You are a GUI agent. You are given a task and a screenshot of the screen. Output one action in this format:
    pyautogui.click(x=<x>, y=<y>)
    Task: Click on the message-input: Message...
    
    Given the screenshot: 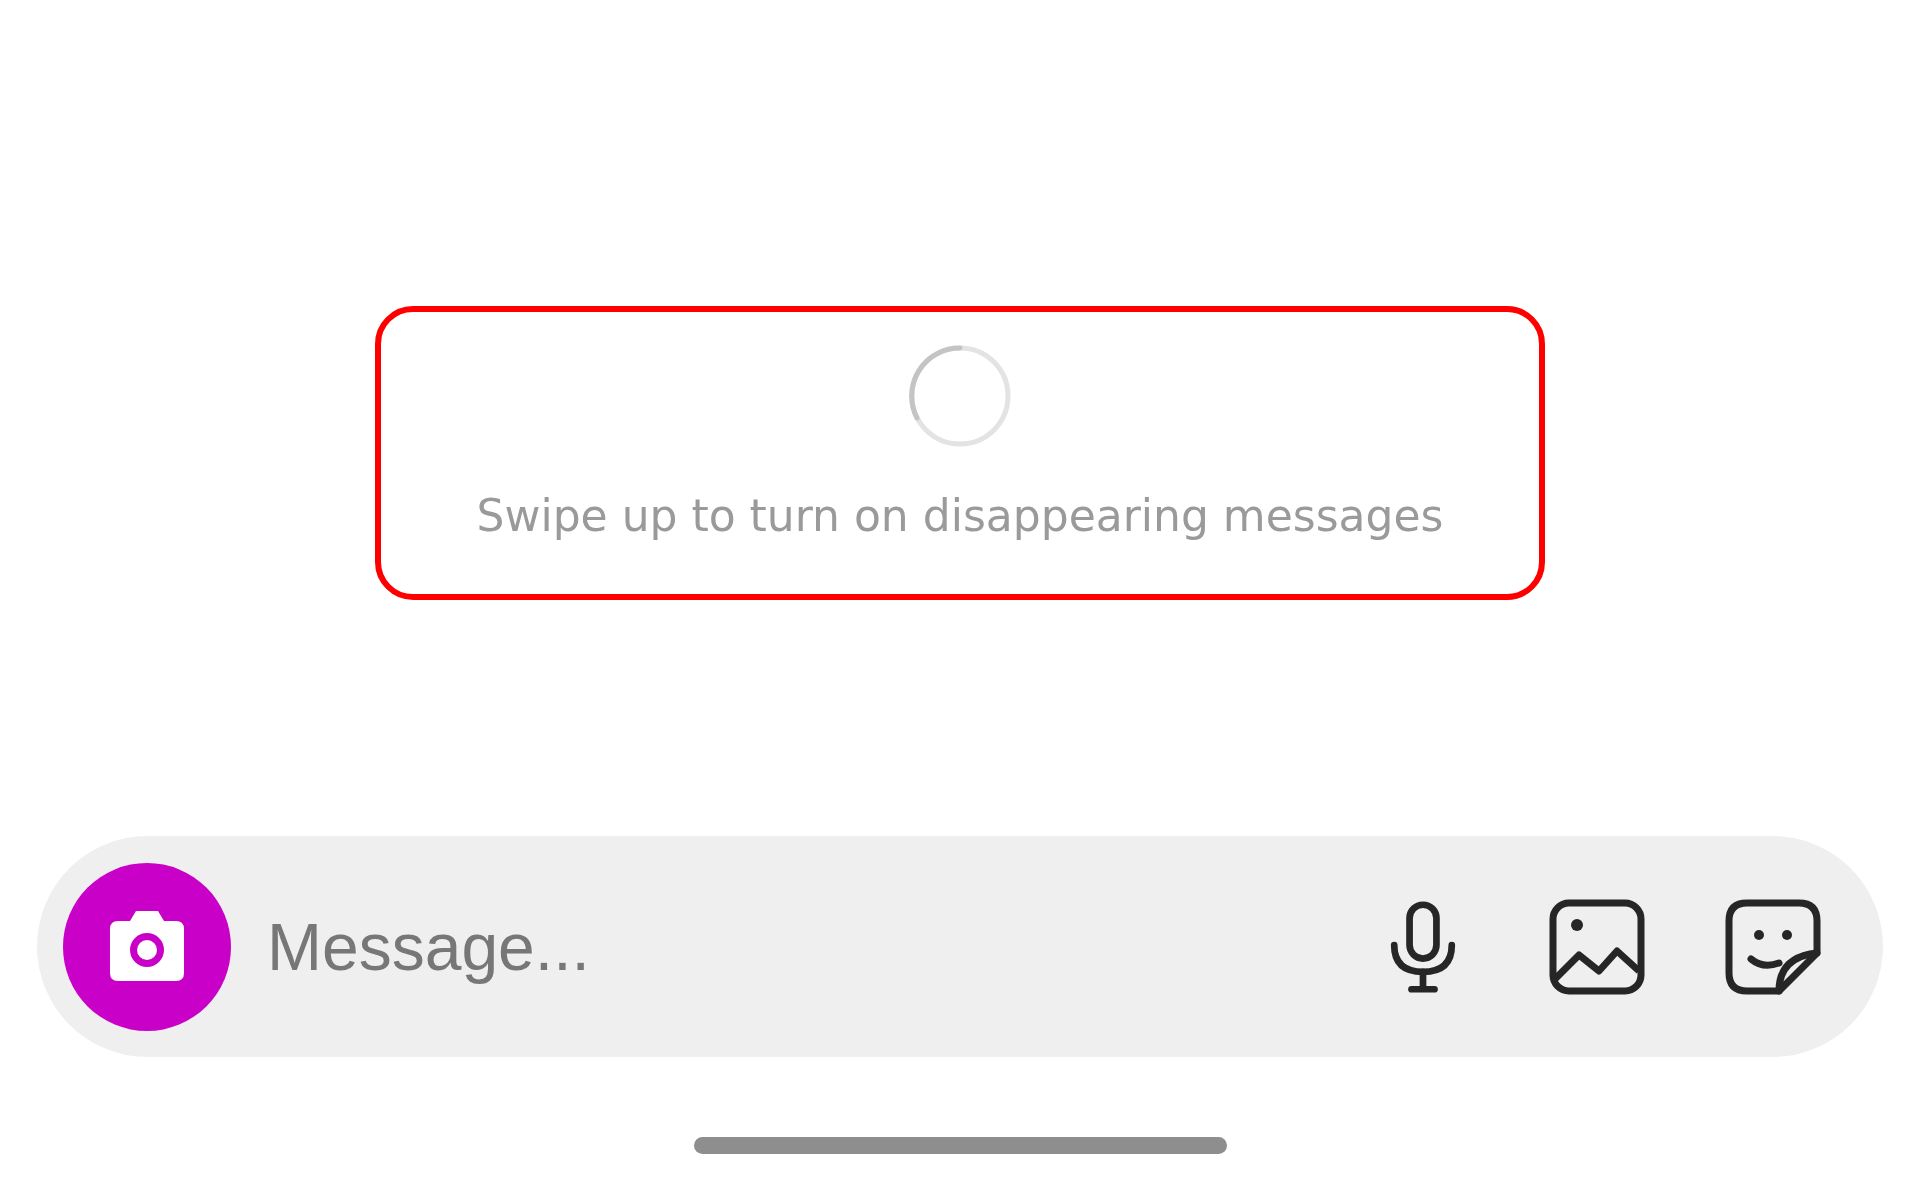 What is the action you would take?
    pyautogui.click(x=782, y=946)
    